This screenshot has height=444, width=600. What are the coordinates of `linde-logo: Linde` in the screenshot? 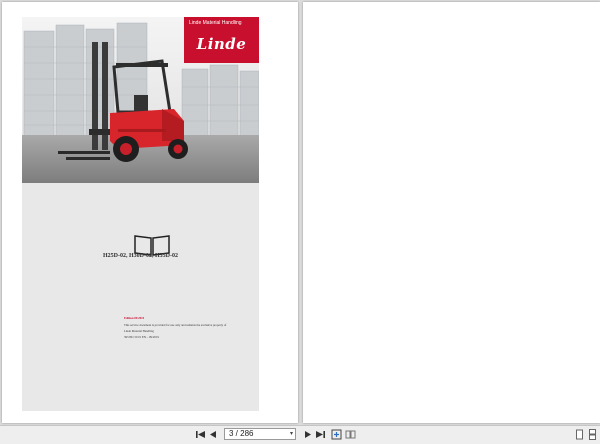 It's located at (221, 44).